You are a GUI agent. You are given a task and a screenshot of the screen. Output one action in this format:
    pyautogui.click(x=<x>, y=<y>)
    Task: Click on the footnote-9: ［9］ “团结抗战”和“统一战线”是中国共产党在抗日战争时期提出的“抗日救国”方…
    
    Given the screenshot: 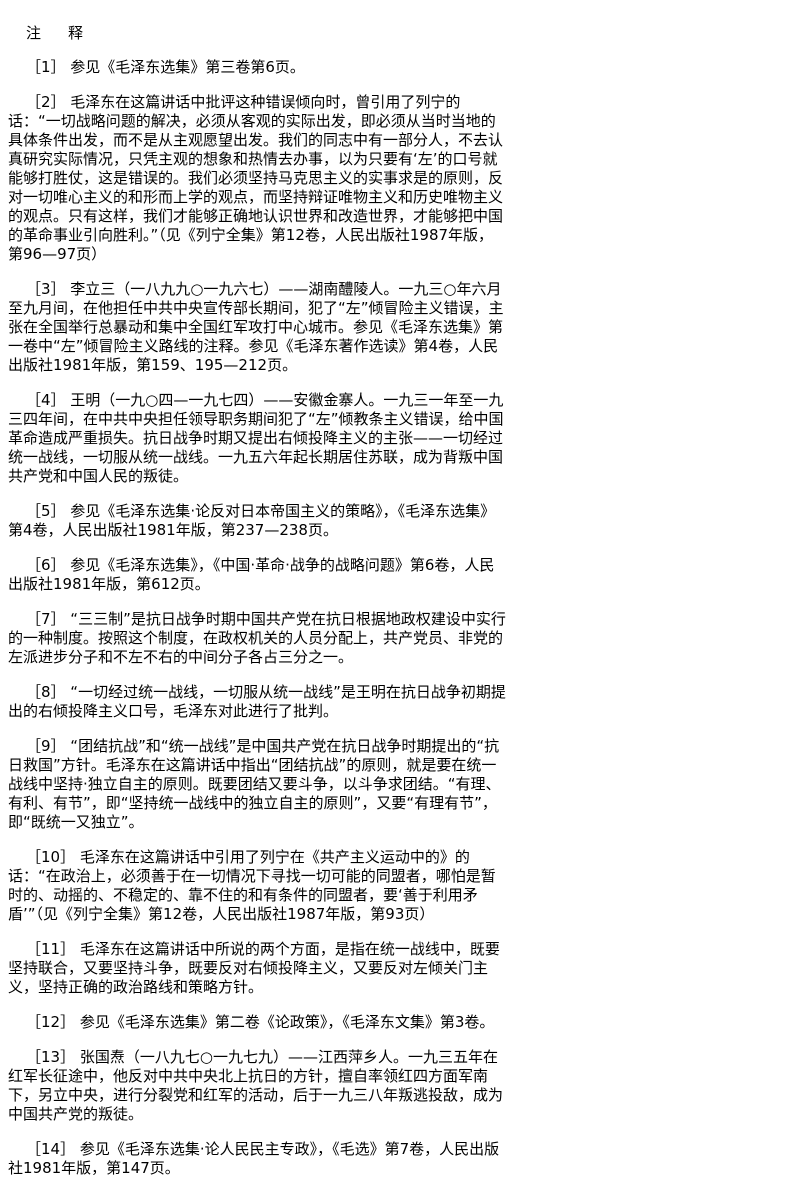 What is the action you would take?
    pyautogui.click(x=254, y=784)
    